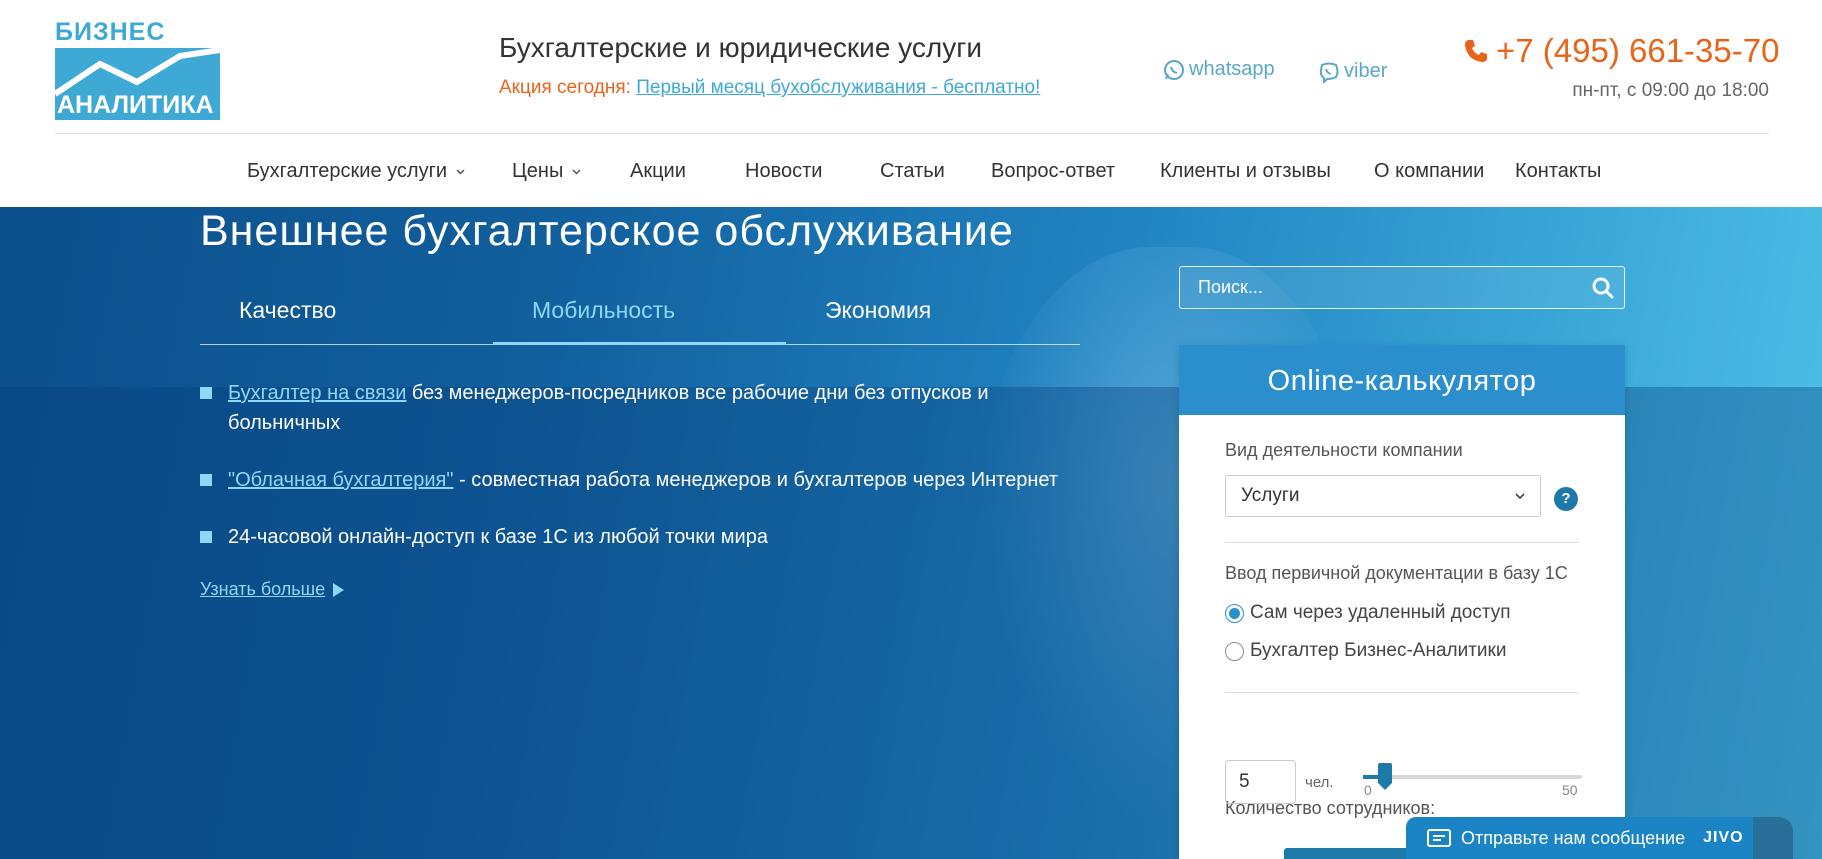 Image resolution: width=1822 pixels, height=859 pixels. What do you see at coordinates (1385, 776) in the screenshot?
I see `slider-handle` at bounding box center [1385, 776].